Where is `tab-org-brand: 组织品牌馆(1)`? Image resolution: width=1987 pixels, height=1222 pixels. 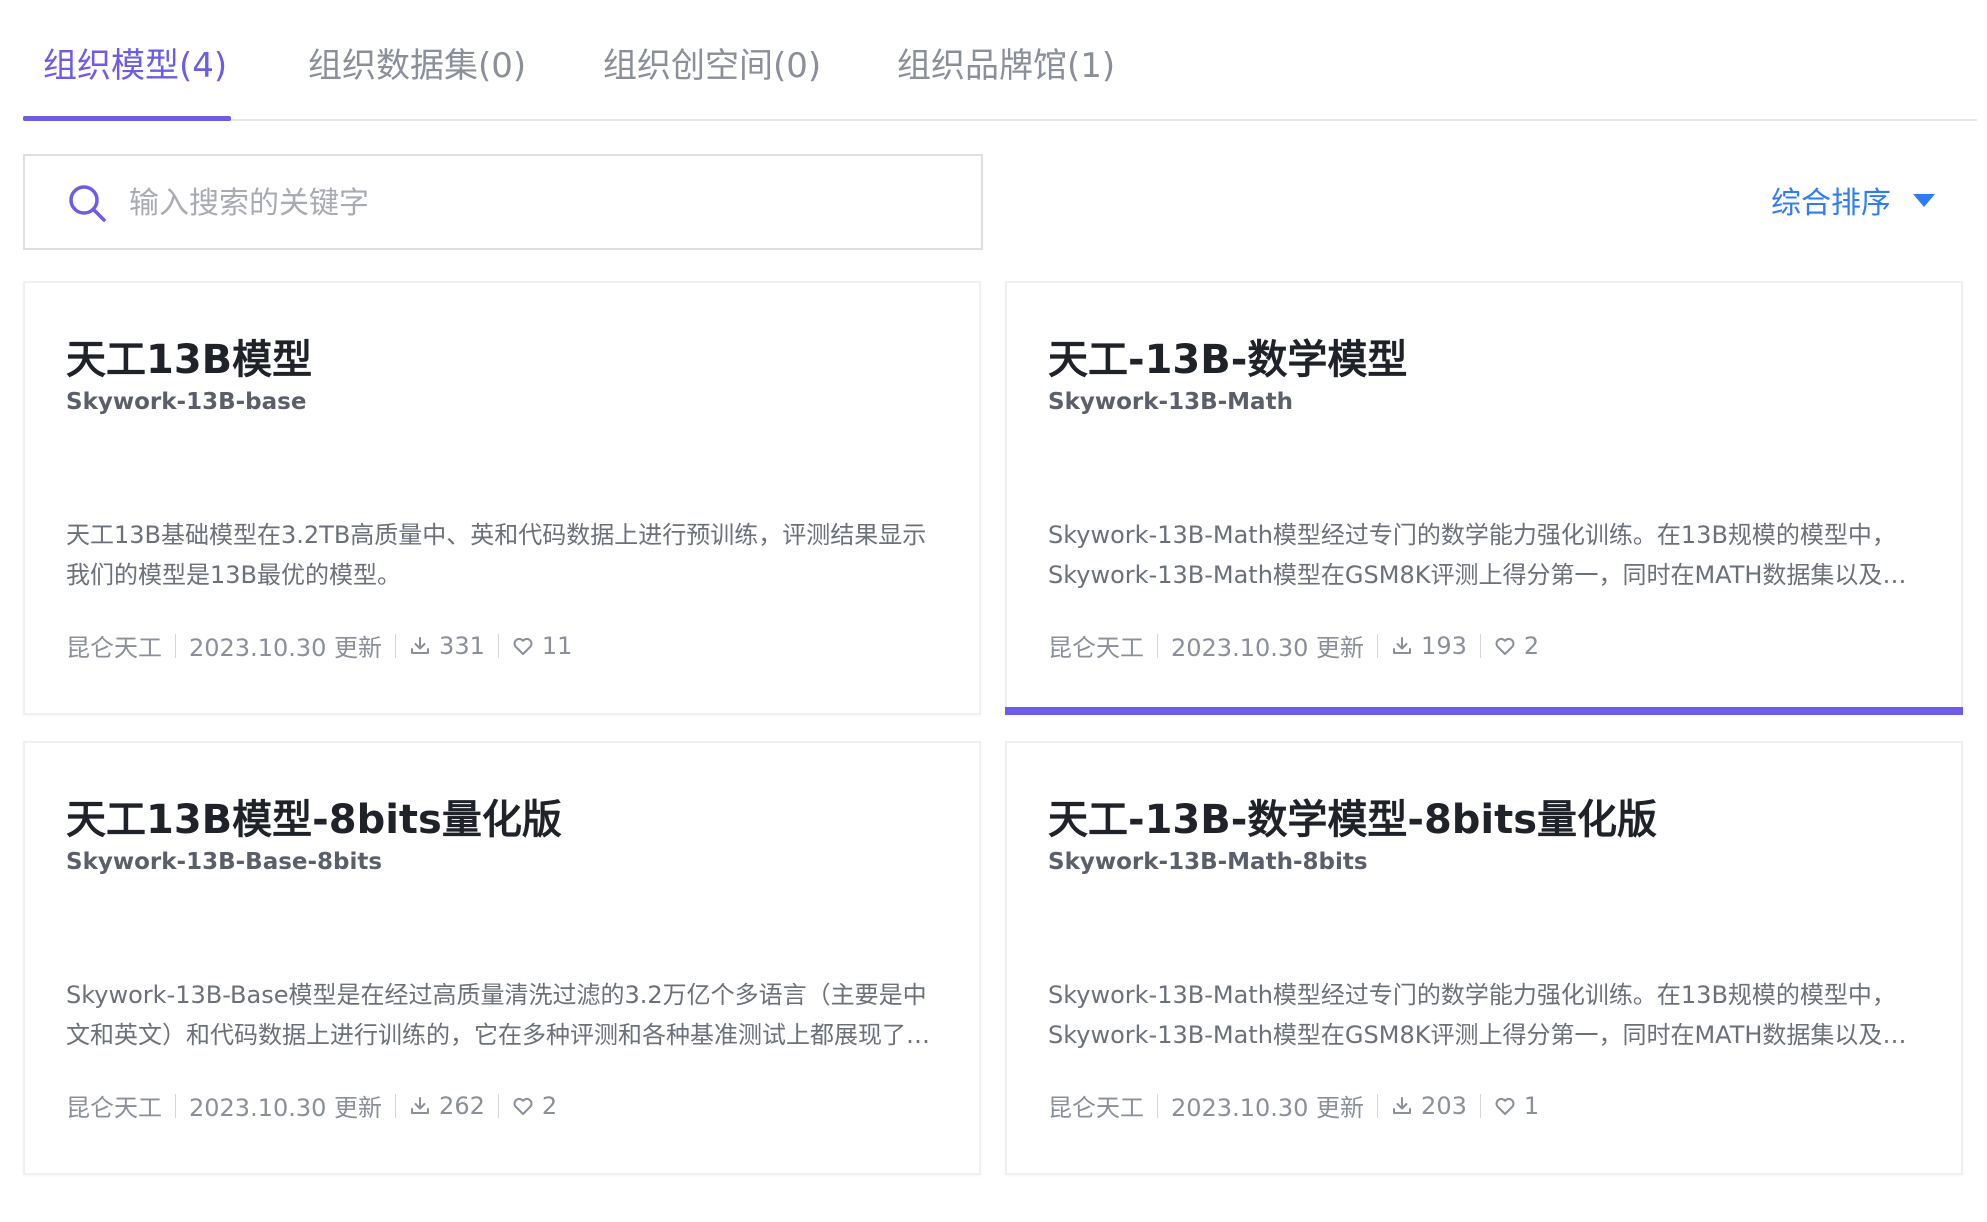
tab-org-brand: 组织品牌馆(1) is located at coordinates (1006, 66).